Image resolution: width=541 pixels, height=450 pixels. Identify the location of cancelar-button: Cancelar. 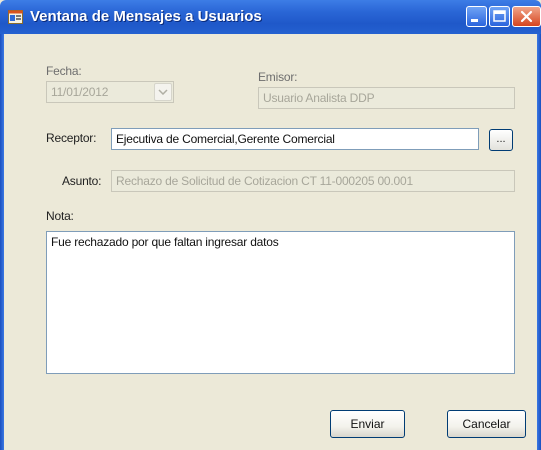
(486, 424).